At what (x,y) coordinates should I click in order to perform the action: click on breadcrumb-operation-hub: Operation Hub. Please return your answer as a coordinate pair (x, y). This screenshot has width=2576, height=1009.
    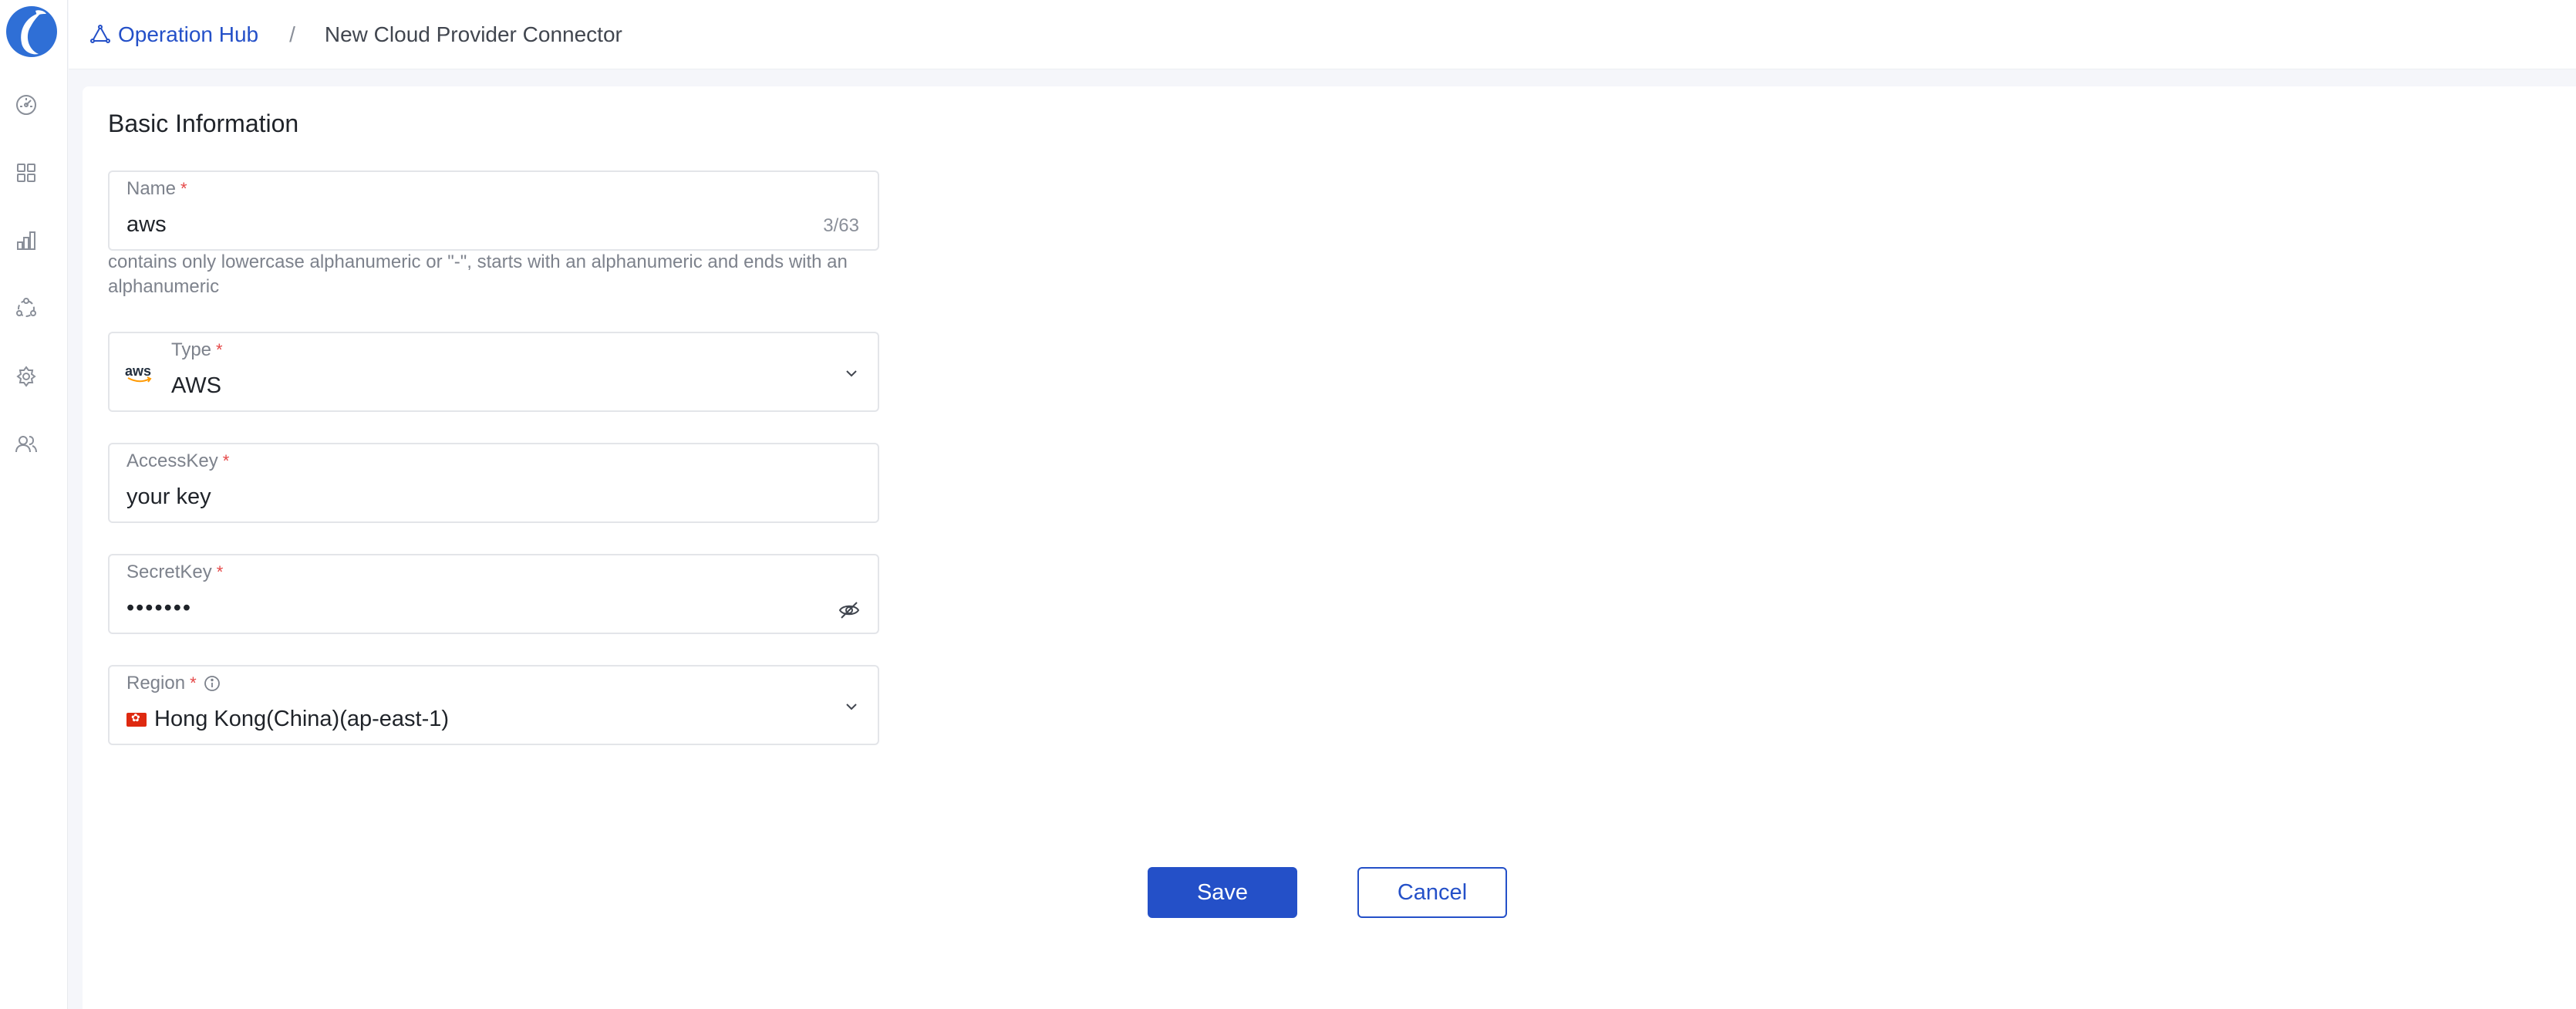
    Looking at the image, I should click on (174, 34).